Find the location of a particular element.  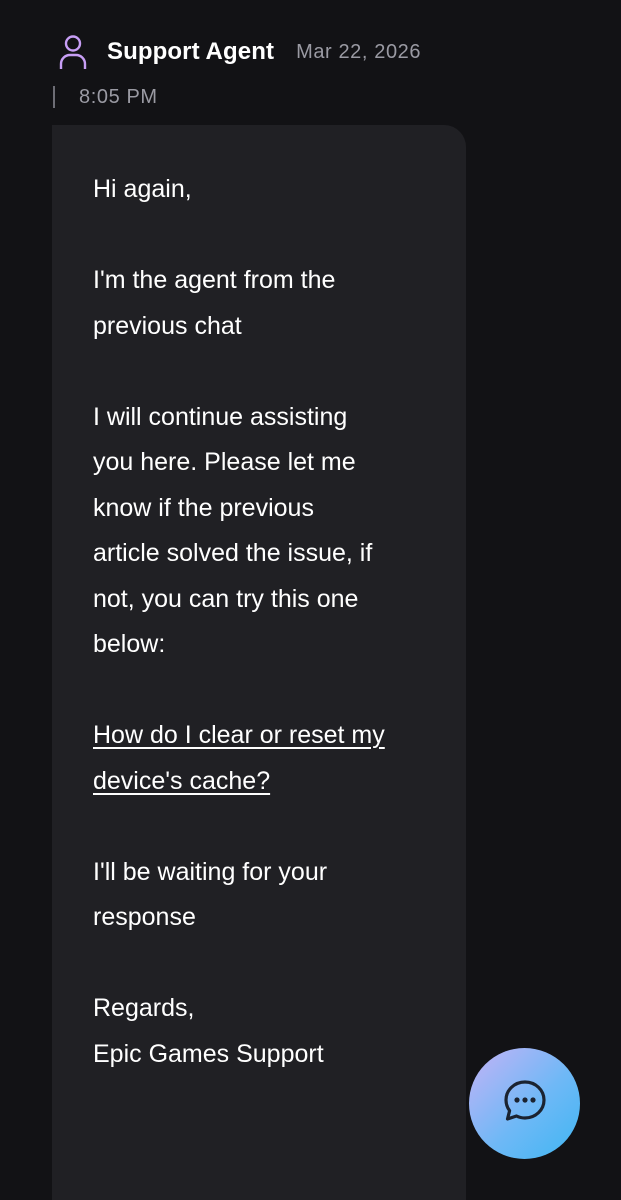

article-link-row: How do I clear or reset my is located at coordinates (268, 736).